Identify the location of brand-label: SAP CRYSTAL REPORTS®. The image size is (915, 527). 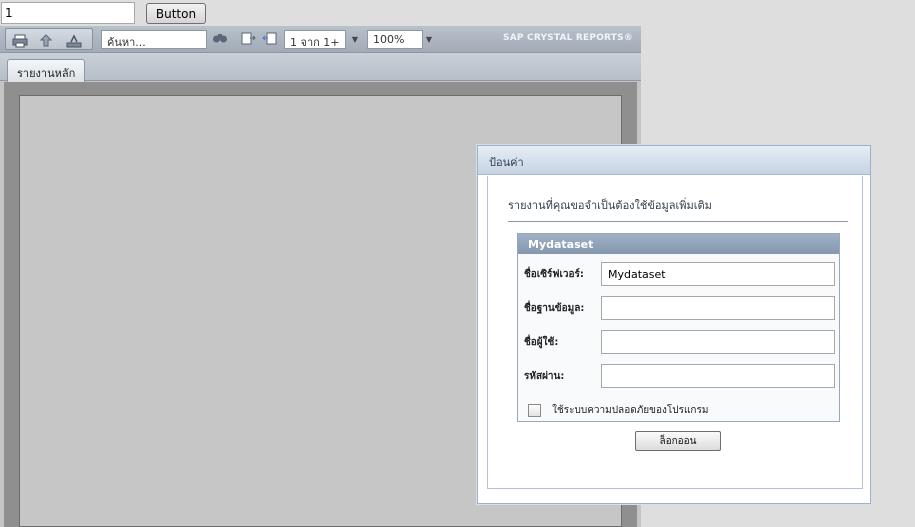
(568, 38).